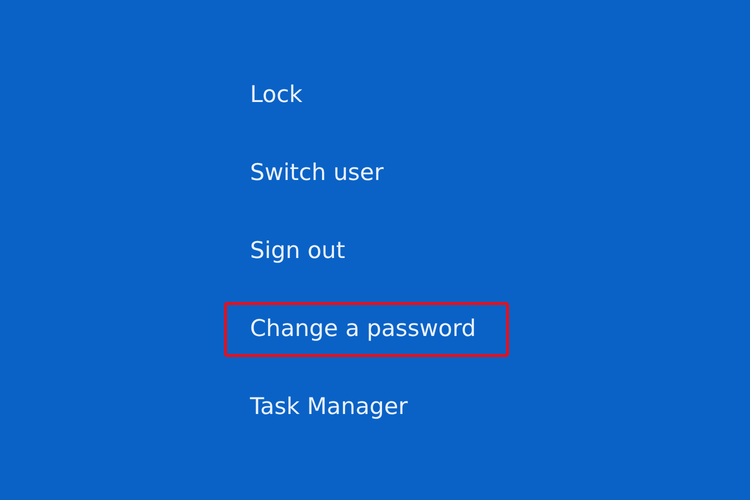 This screenshot has width=750, height=500. I want to click on menu-item: Switch user, so click(320, 173).